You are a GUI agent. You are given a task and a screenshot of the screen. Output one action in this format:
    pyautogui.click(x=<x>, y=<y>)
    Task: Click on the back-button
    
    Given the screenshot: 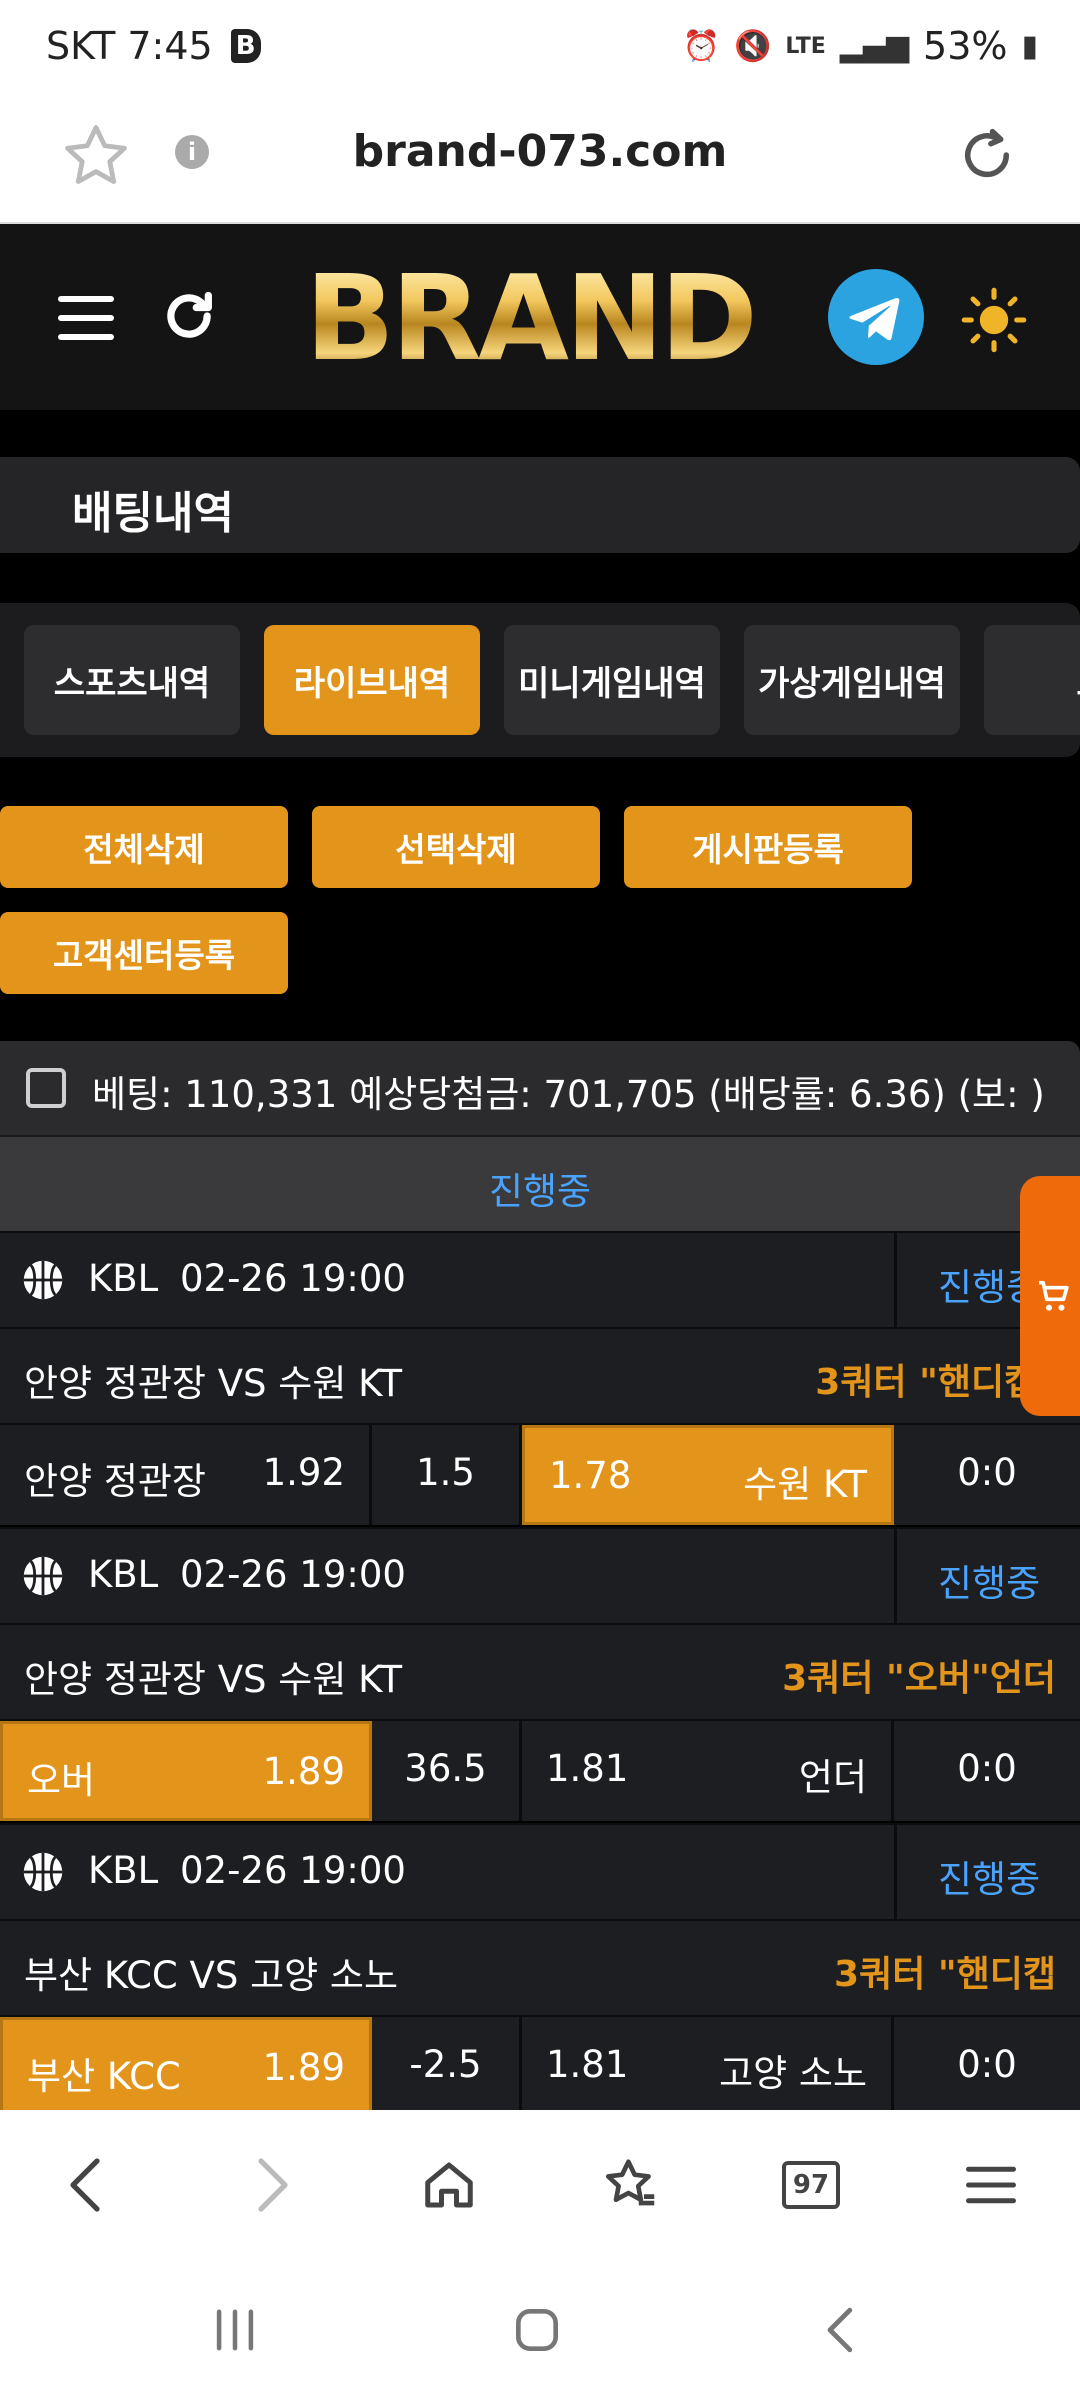 What is the action you would take?
    pyautogui.click(x=87, y=2185)
    